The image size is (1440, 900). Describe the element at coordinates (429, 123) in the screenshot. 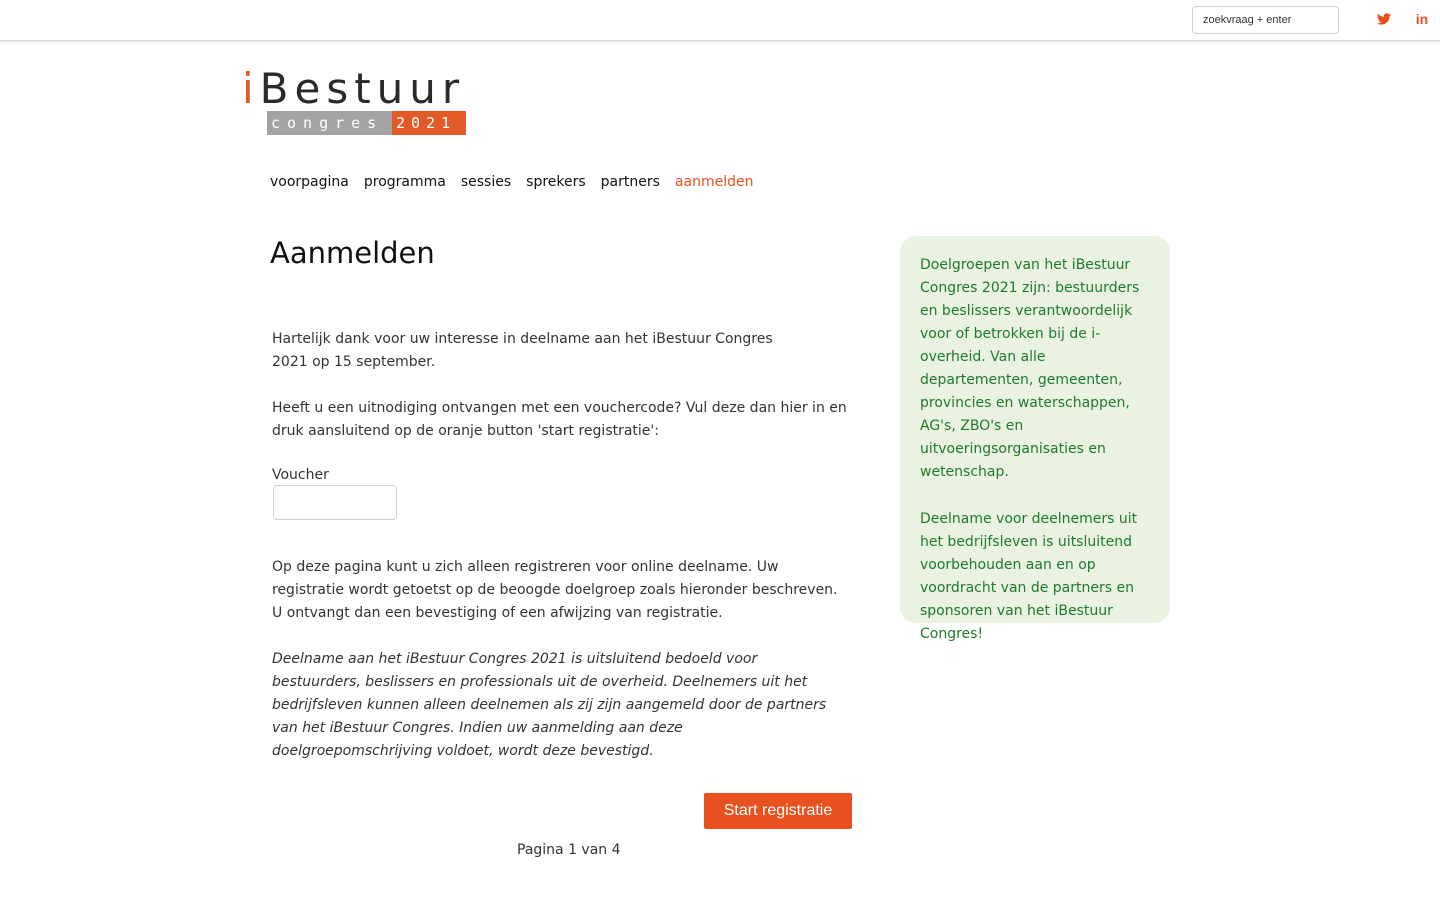

I see `logo-year: 2021` at that location.